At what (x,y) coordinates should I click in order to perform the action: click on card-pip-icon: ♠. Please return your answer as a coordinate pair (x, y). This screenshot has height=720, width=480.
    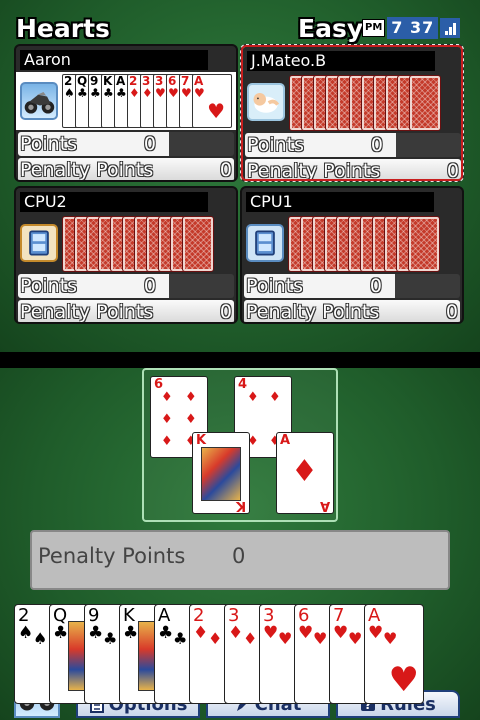
    Looking at the image, I should click on (40, 638).